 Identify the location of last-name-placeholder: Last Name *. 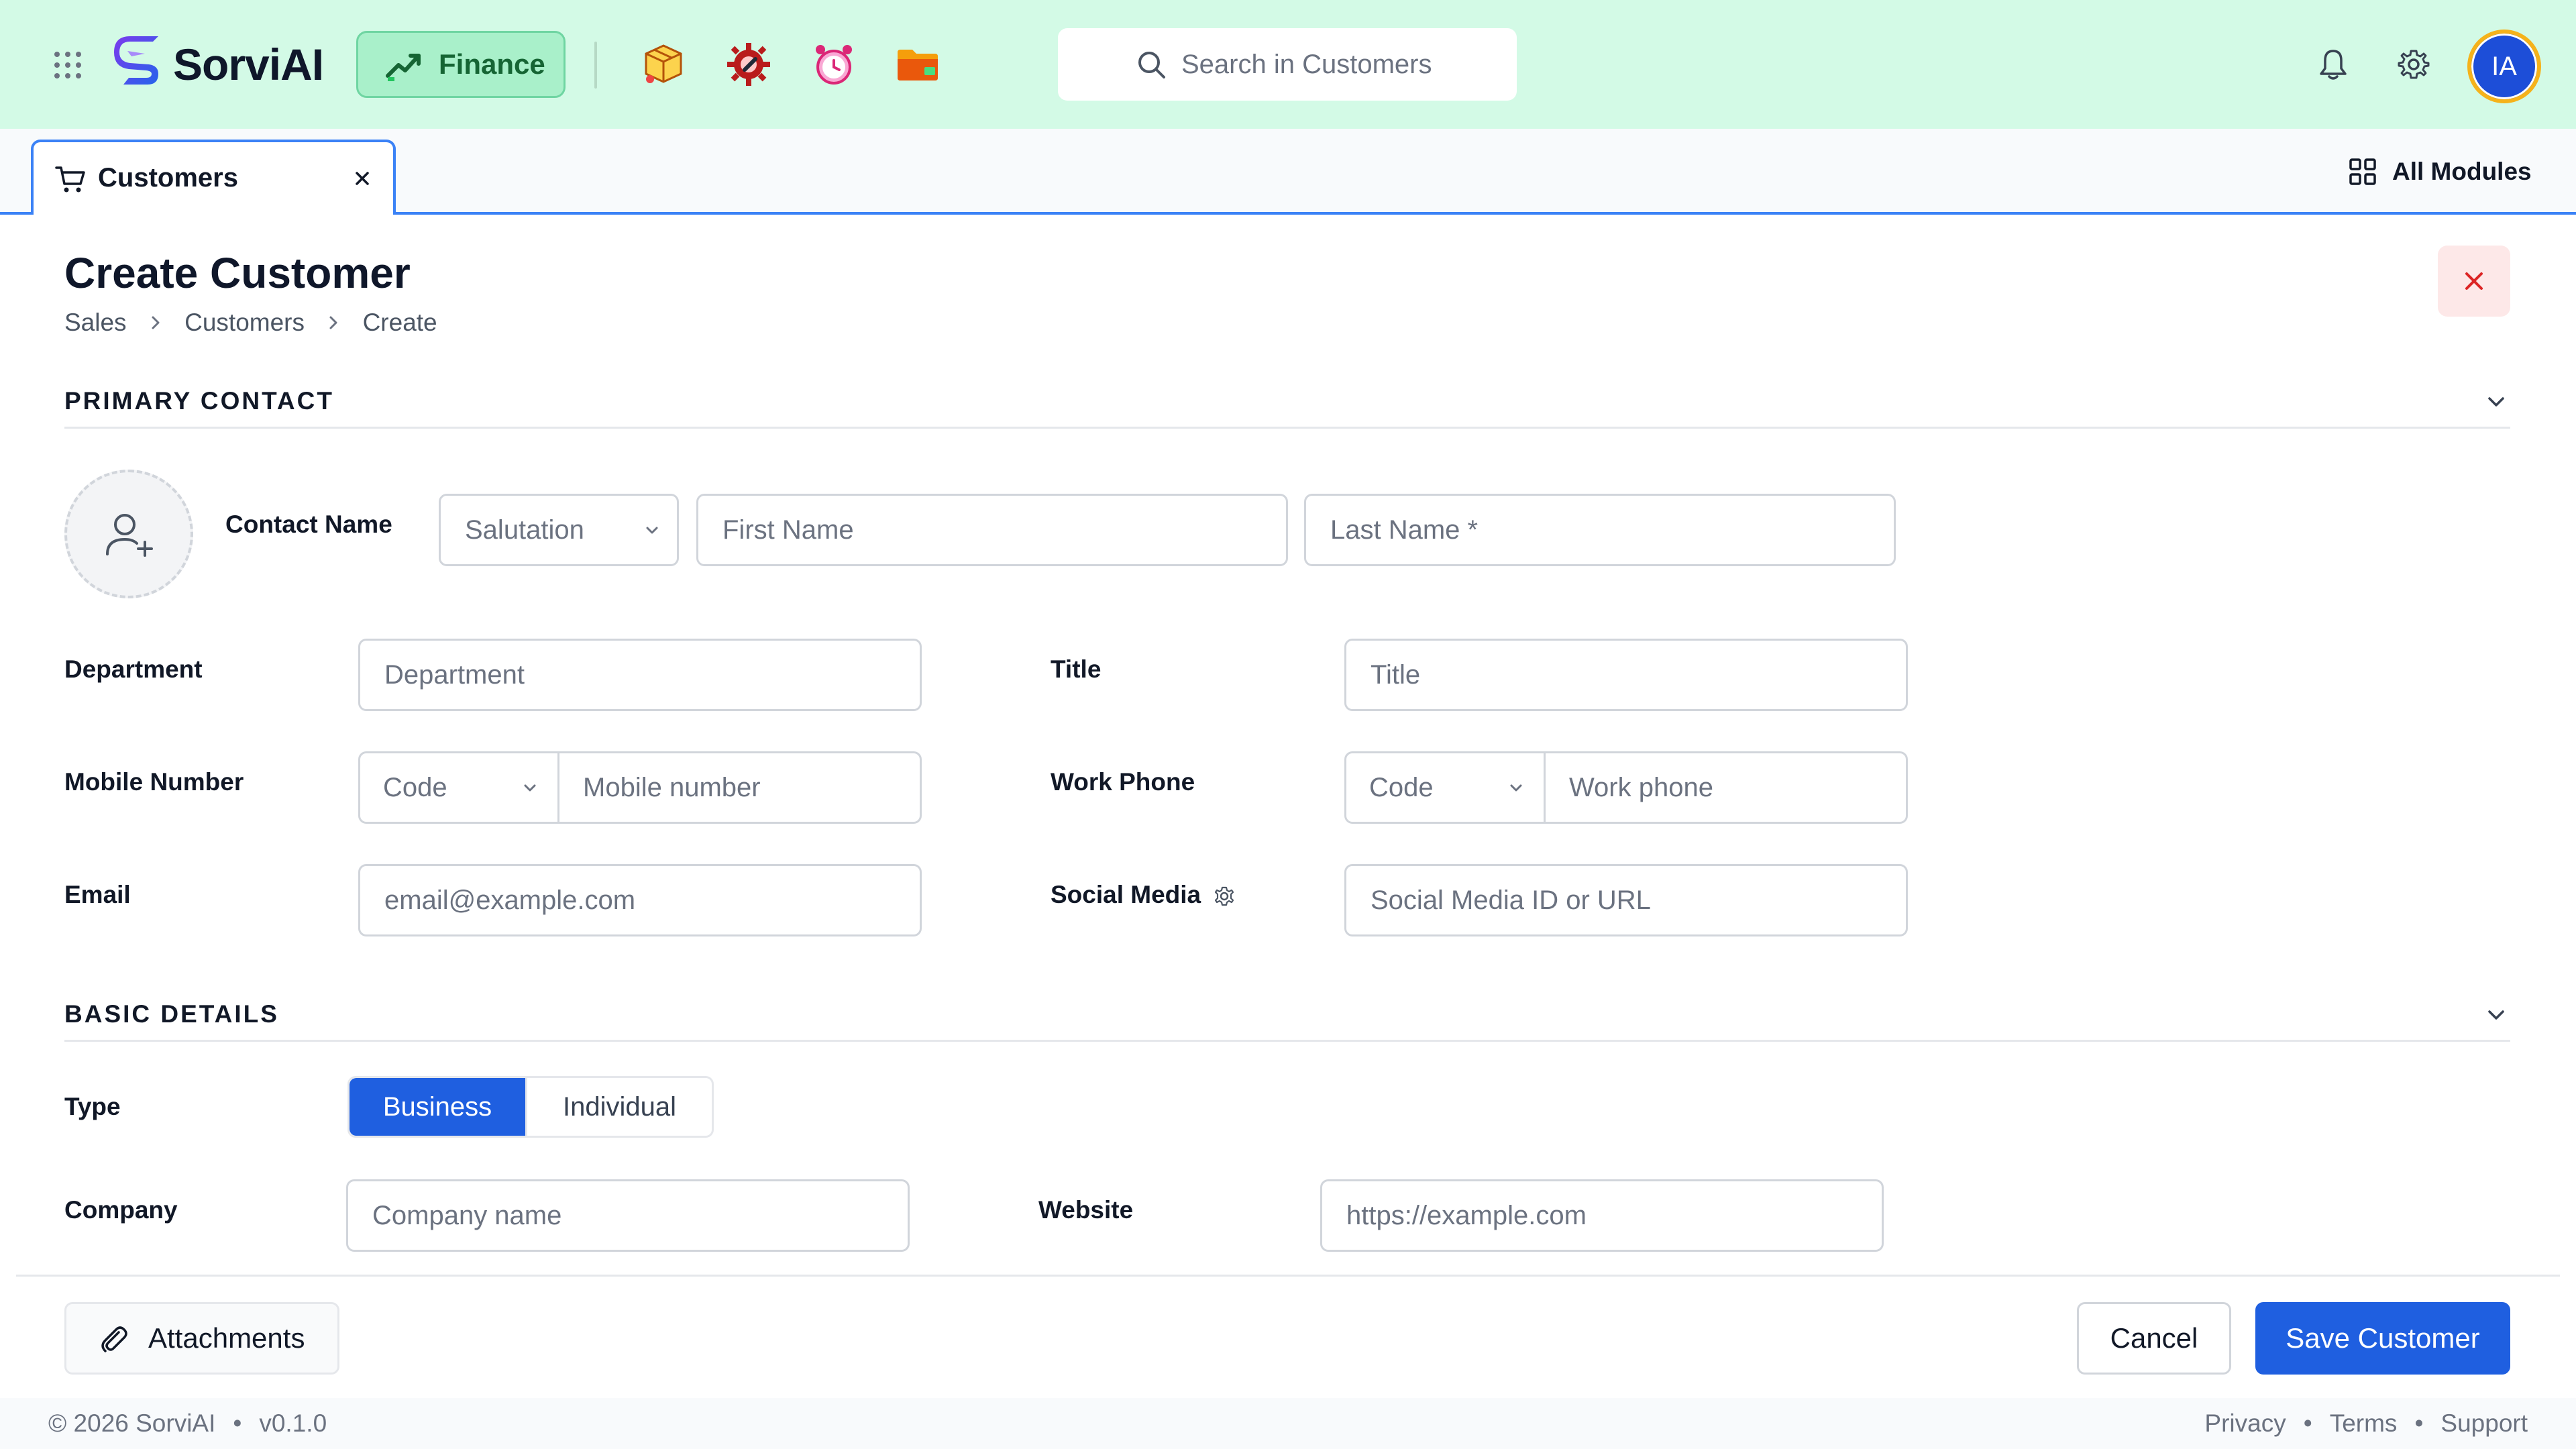
(1404, 530).